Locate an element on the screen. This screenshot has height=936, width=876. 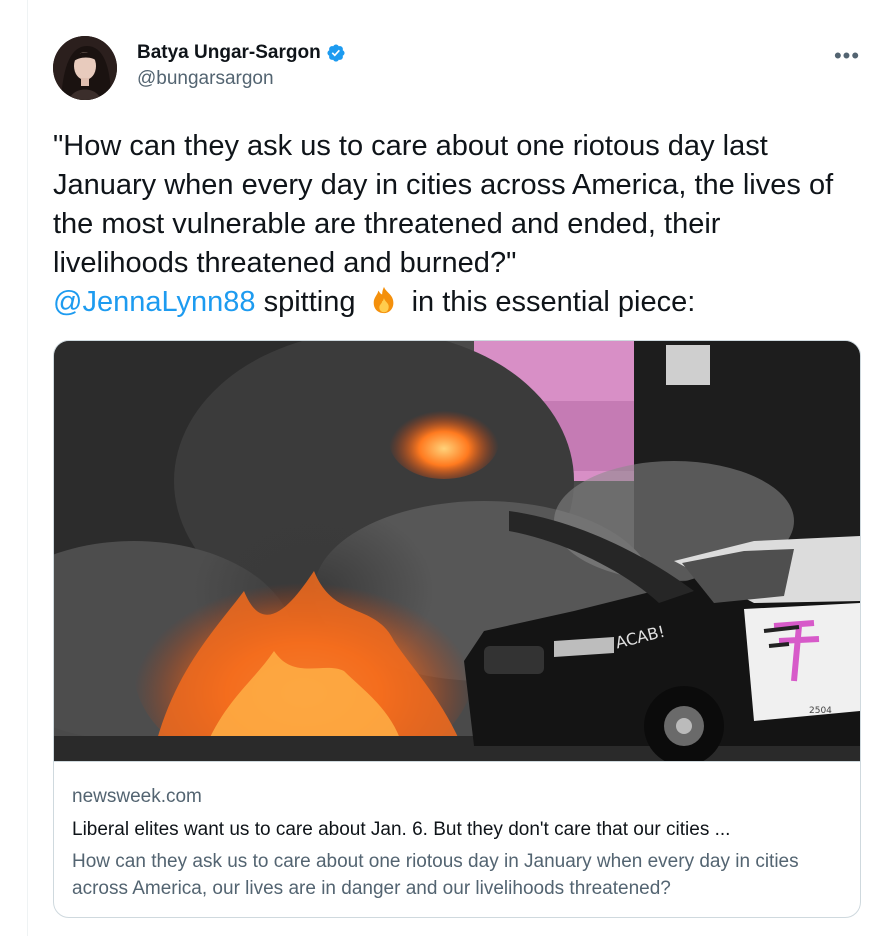
author-handle: @bungarsargon is located at coordinates (241, 79).